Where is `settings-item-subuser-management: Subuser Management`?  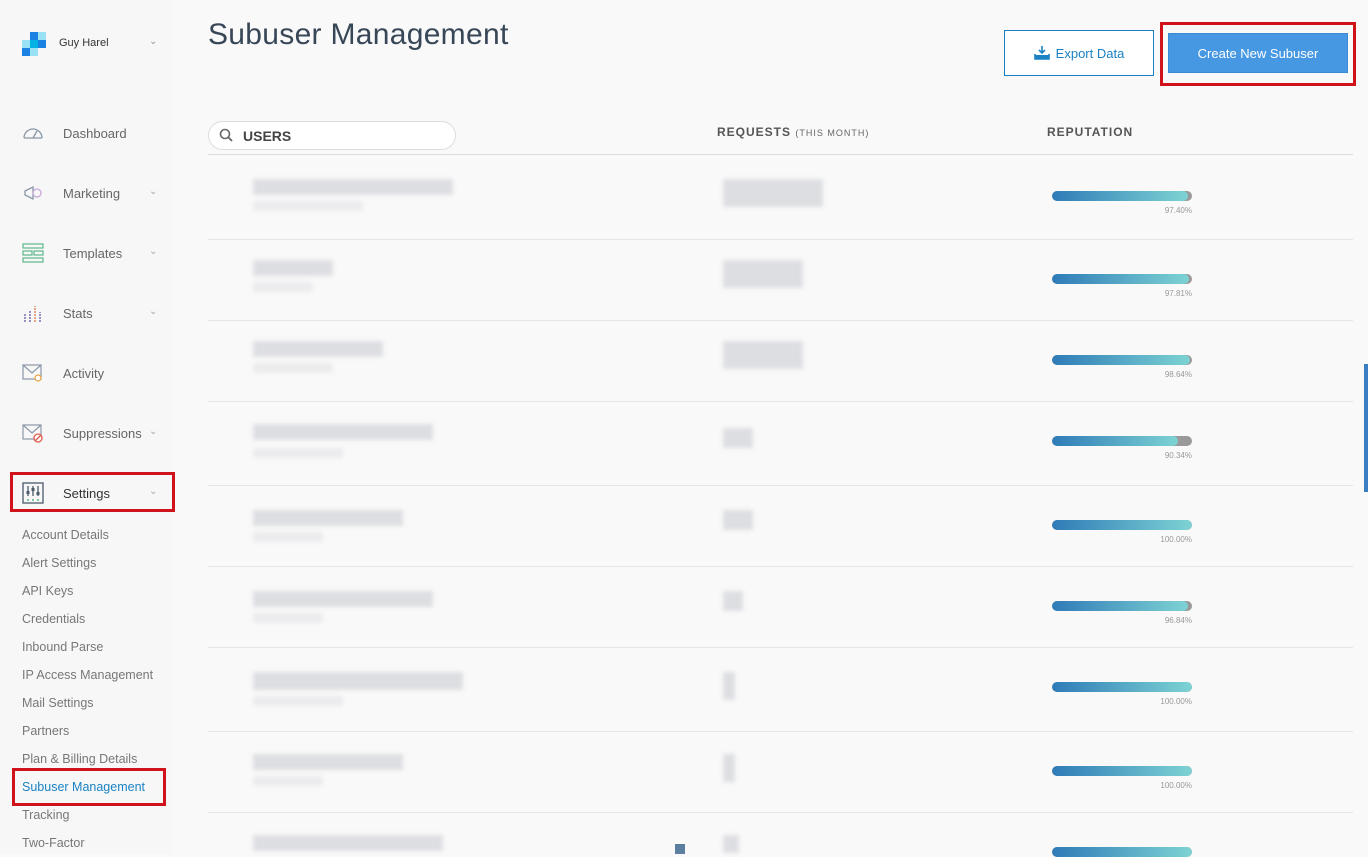
settings-item-subuser-management: Subuser Management is located at coordinates (83, 787).